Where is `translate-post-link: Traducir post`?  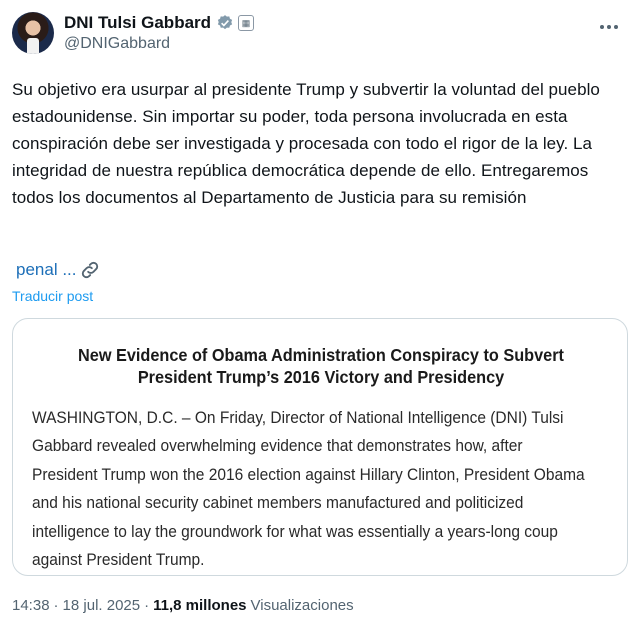
translate-post-link: Traducir post is located at coordinates (52, 296).